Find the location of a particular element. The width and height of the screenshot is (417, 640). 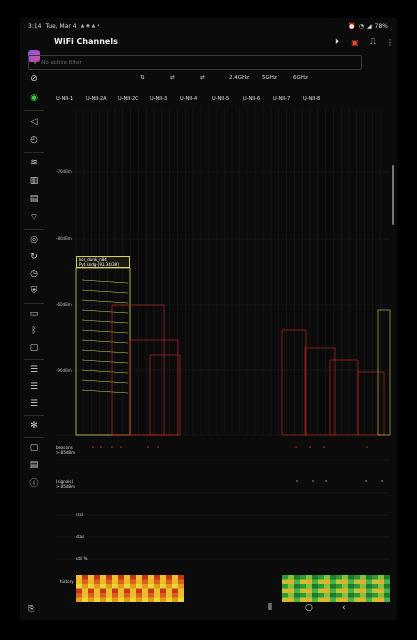

filter-field: ▼ No active filter is located at coordinates (195, 62).